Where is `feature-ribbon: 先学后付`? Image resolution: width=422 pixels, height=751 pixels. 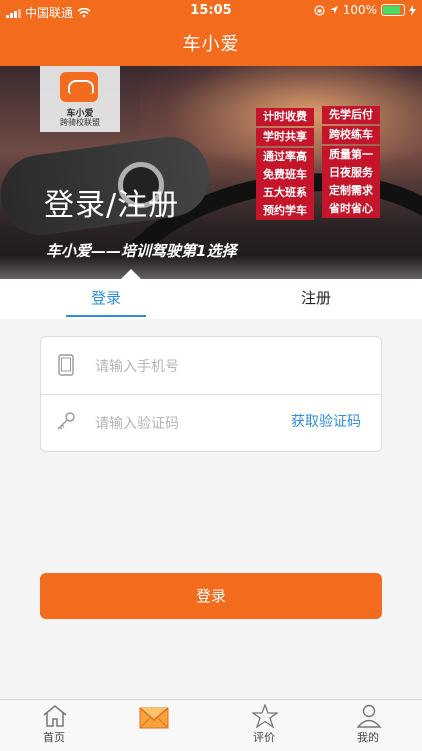 feature-ribbon: 先学后付 is located at coordinates (351, 115).